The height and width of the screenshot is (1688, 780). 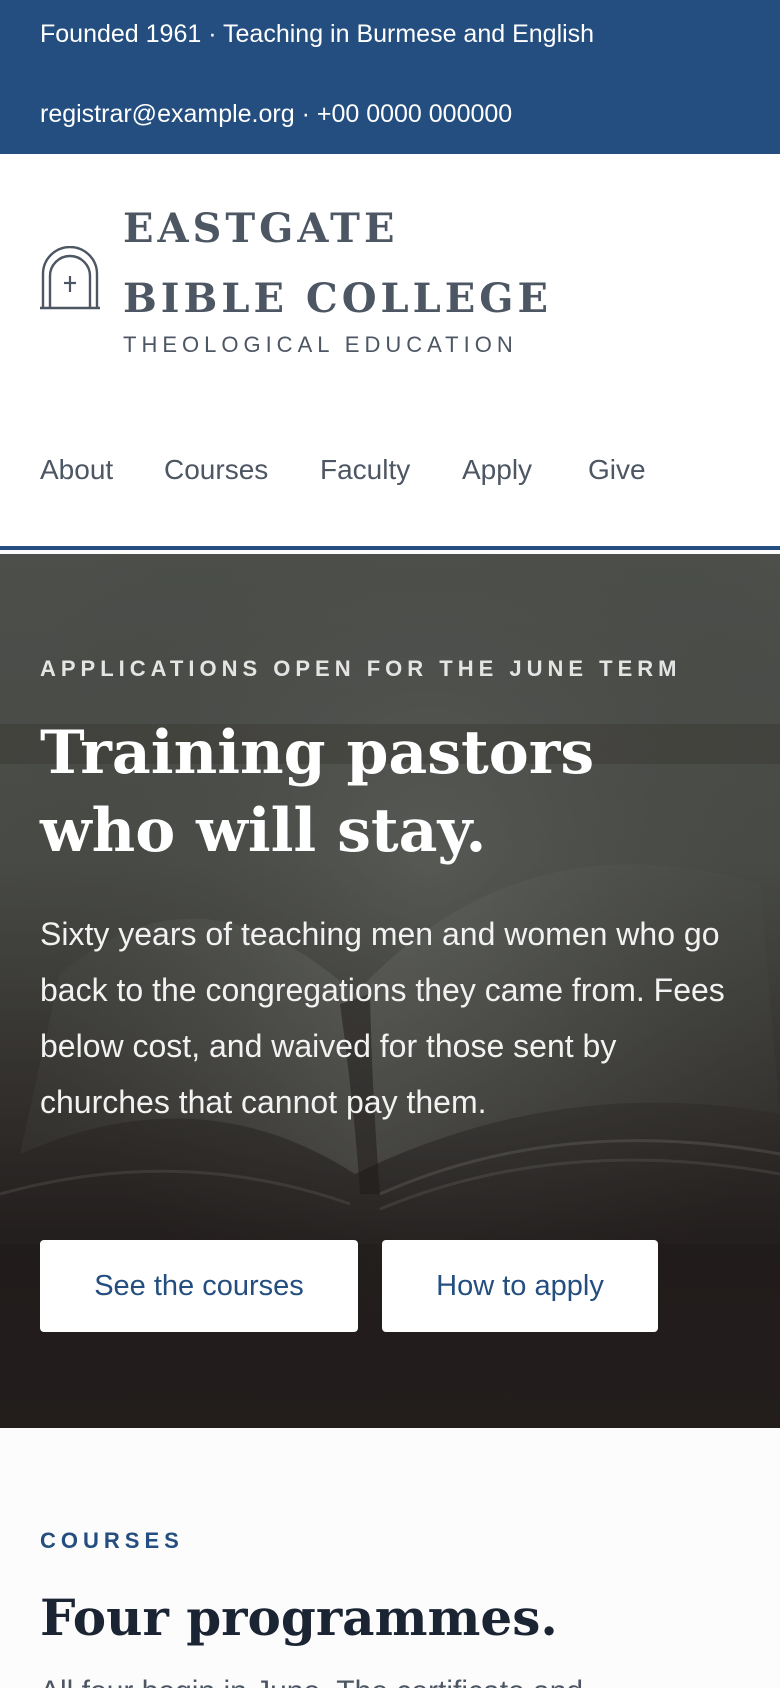 What do you see at coordinates (497, 470) in the screenshot?
I see `nav-apply: Apply` at bounding box center [497, 470].